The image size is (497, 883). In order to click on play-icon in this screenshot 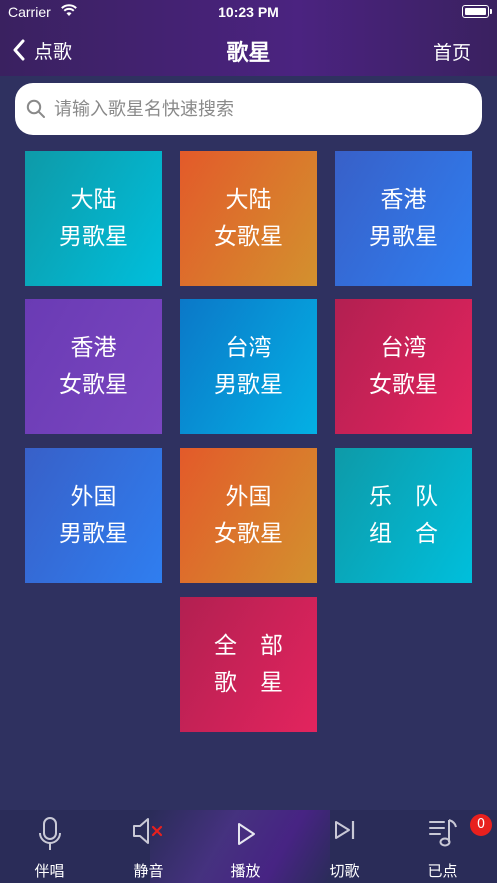, I will do `click(246, 834)`.